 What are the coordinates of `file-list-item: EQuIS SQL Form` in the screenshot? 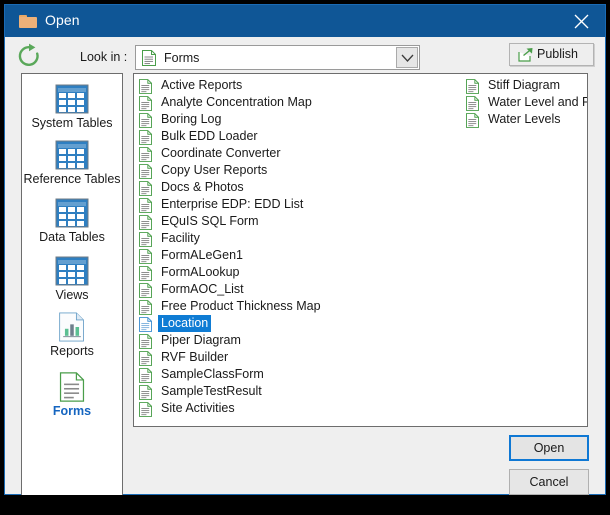 It's located at (237, 221).